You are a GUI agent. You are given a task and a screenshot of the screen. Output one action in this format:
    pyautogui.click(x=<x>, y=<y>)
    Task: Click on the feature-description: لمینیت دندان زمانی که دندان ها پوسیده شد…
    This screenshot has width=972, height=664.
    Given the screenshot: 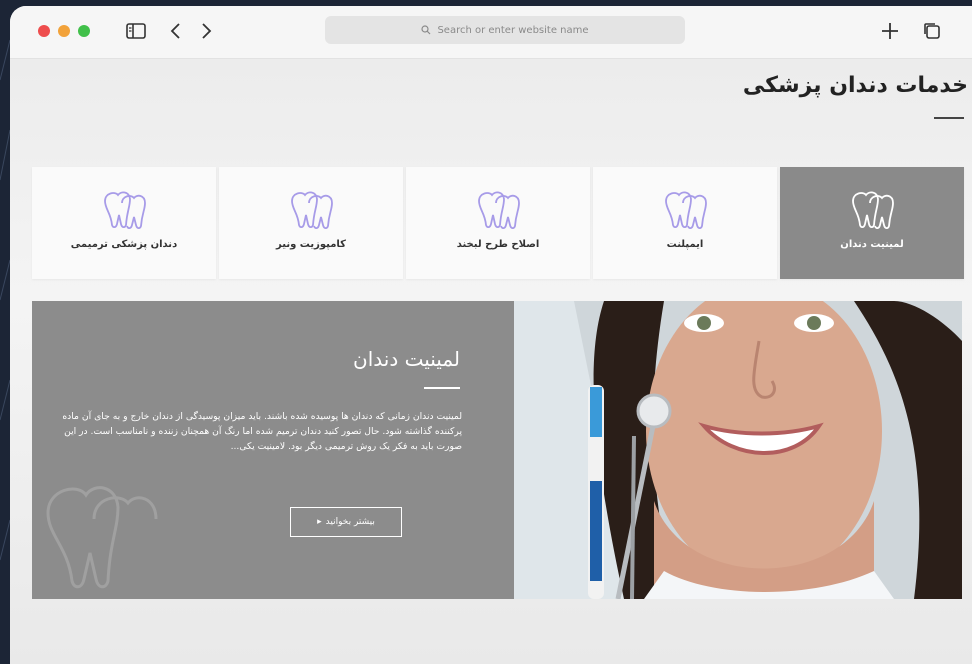 What is the action you would take?
    pyautogui.click(x=262, y=431)
    